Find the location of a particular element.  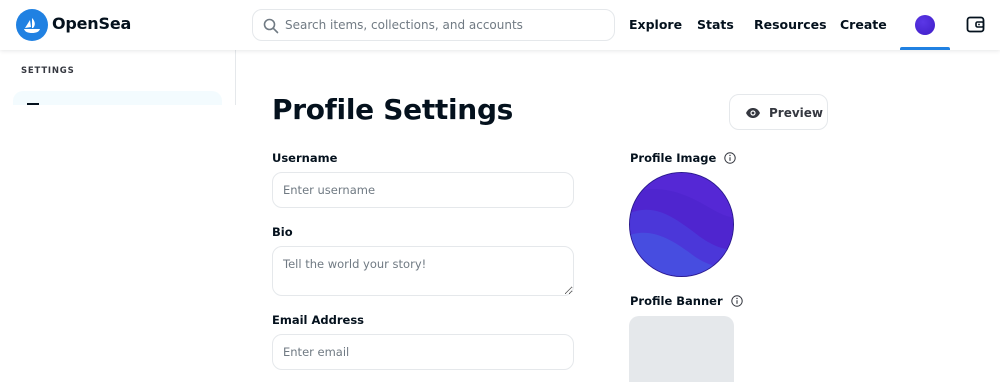

profile-image-upload is located at coordinates (681, 224).